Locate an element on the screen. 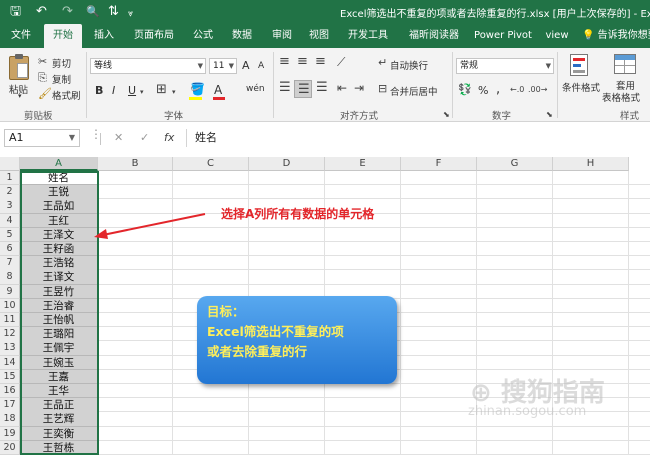  tell-me-text: 告诉我你想要 is located at coordinates (623, 35).